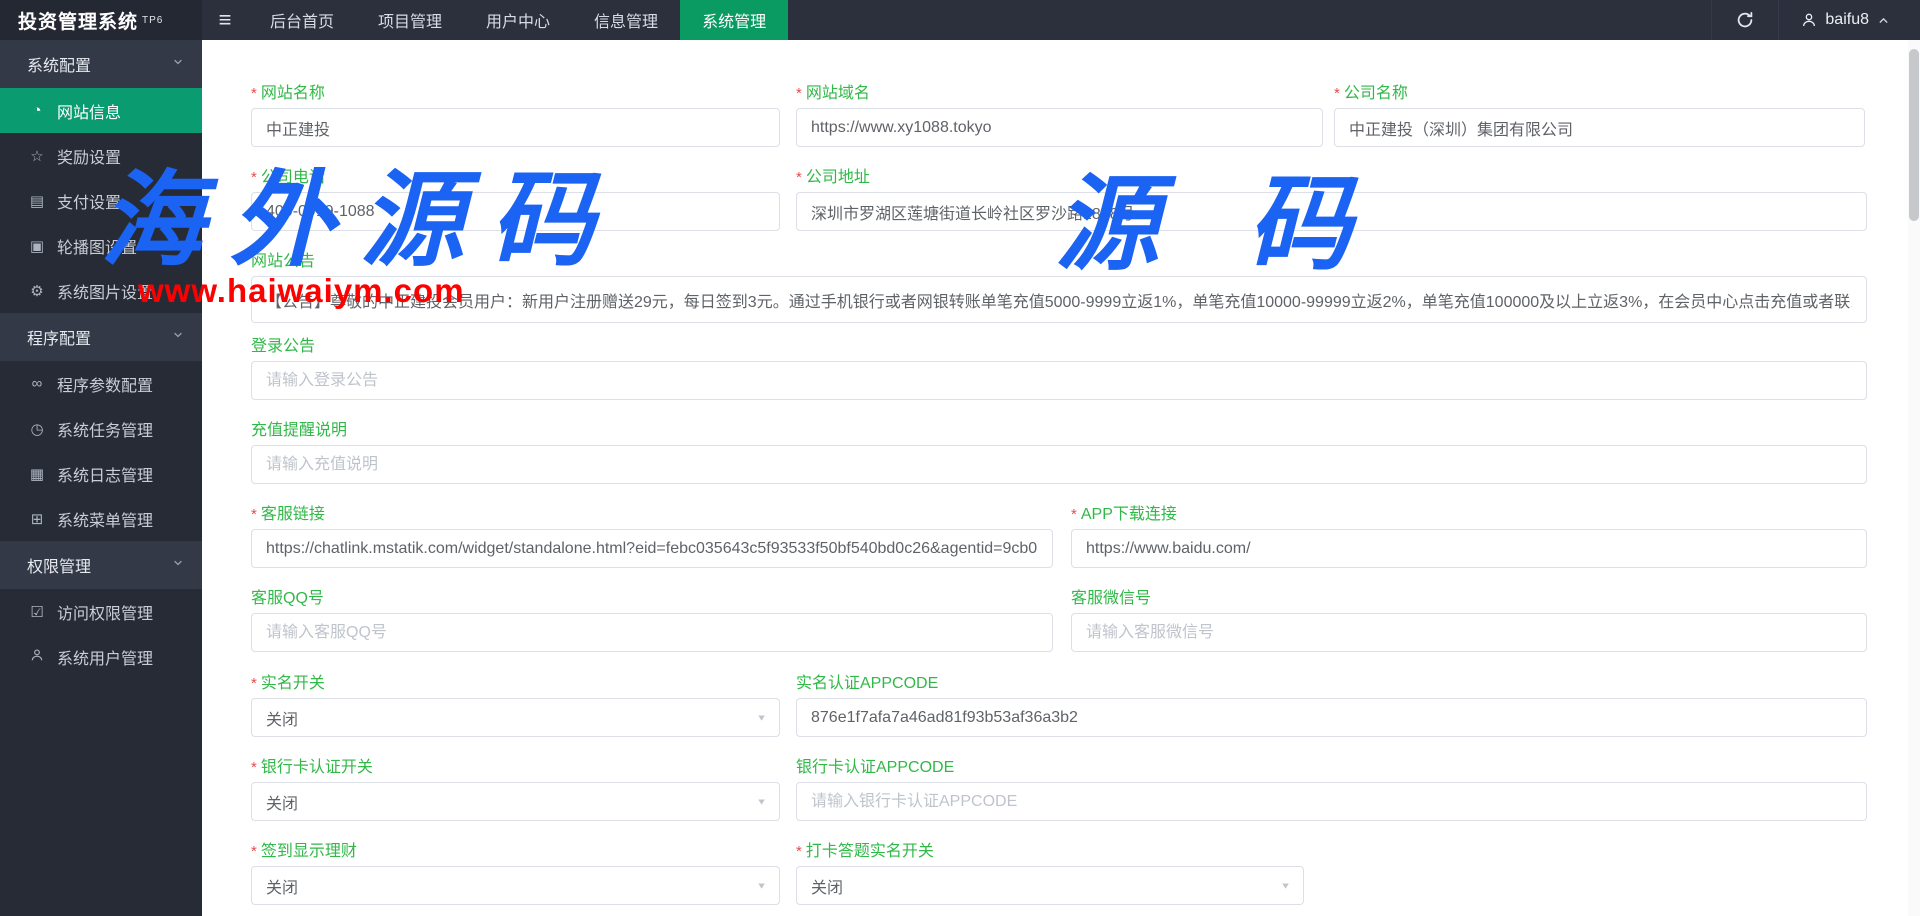 The height and width of the screenshot is (916, 1920). I want to click on sidebar-item-system-images: ⚙ 系统图片设置, so click(101, 290).